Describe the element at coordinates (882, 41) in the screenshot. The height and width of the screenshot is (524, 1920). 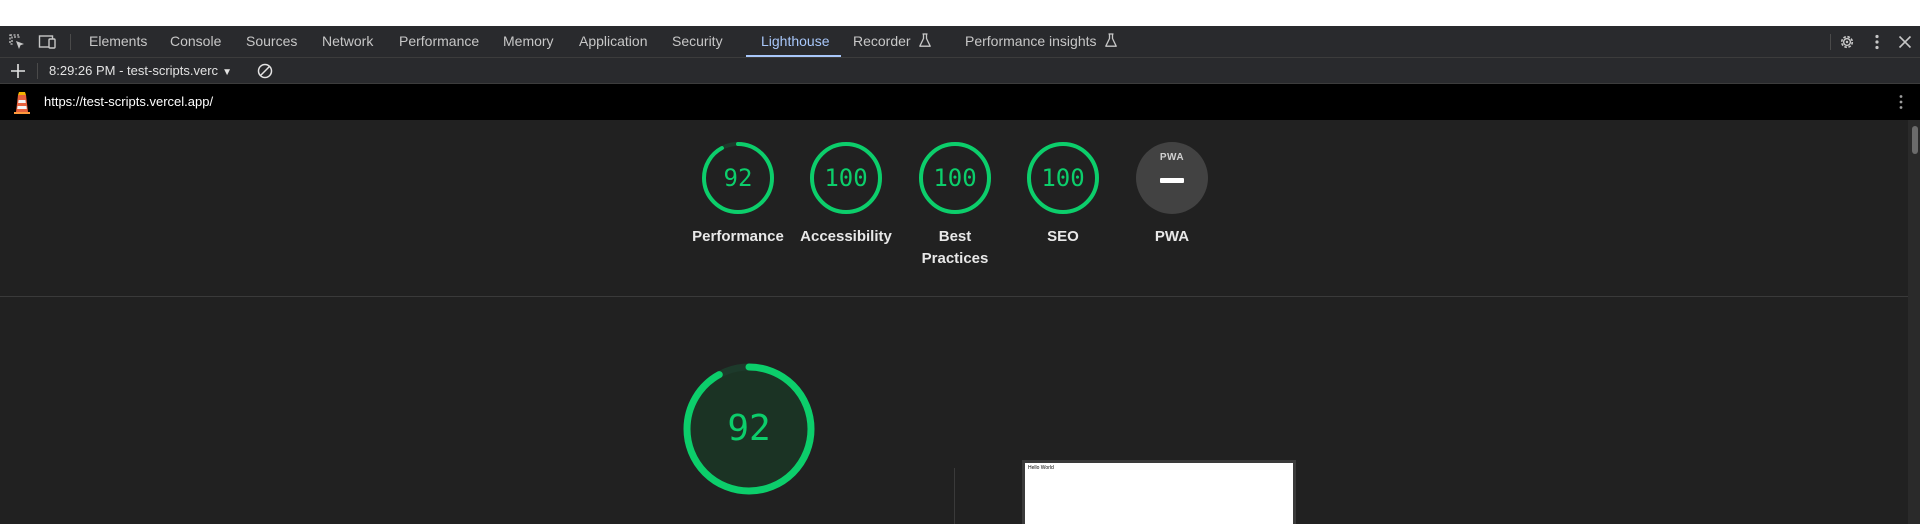
I see `tab-label: Recorder` at that location.